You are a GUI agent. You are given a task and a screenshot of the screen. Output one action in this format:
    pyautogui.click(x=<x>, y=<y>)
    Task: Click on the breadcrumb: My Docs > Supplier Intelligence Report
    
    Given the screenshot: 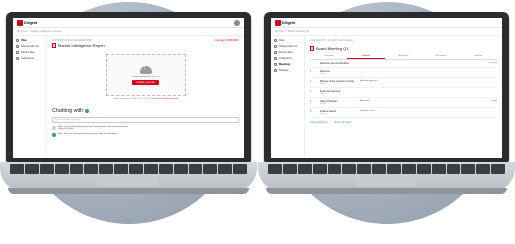 What is the action you would take?
    pyautogui.click(x=128, y=32)
    